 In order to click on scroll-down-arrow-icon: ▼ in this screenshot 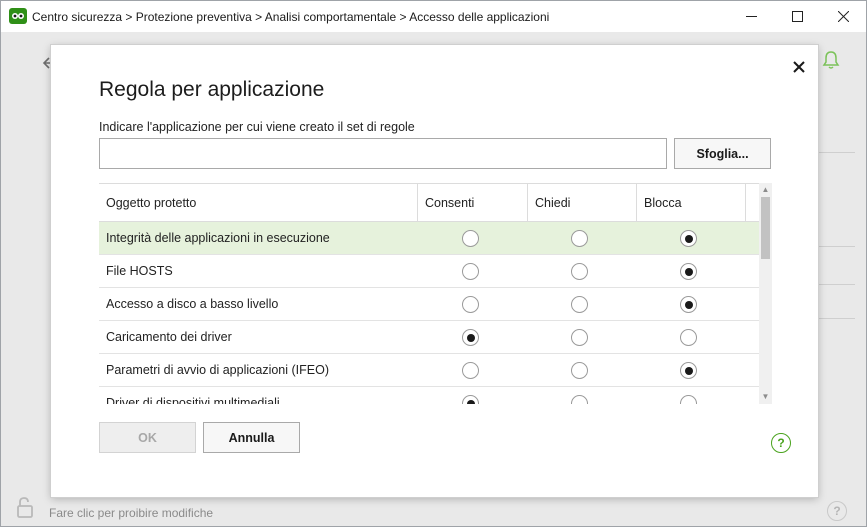, I will do `click(765, 397)`.